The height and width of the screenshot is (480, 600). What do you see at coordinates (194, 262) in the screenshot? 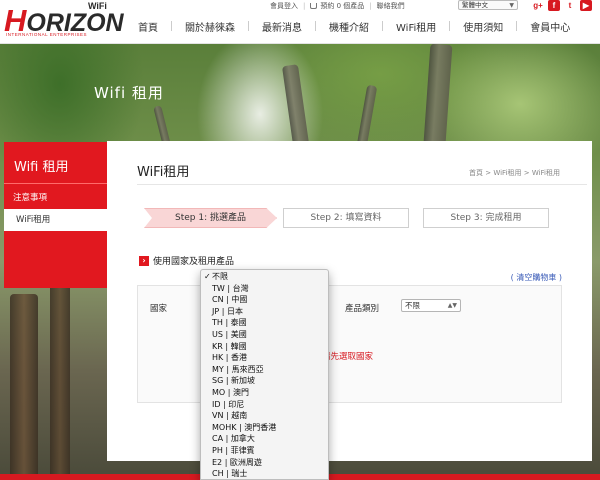
I see `section-heading-text: 使用國家及租用產品` at bounding box center [194, 262].